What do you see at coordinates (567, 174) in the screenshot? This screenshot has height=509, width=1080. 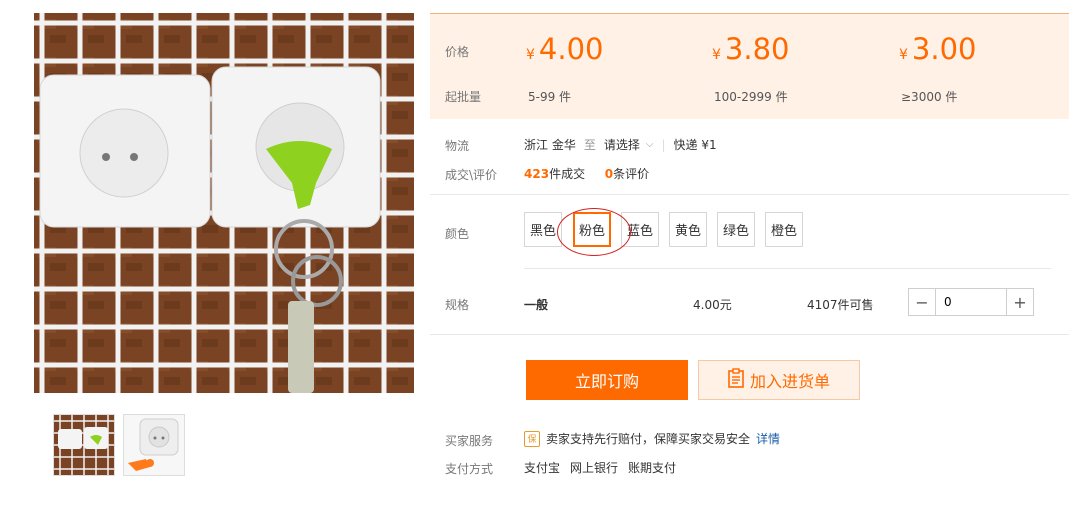 I see `deal-count-suffix: 件成交` at bounding box center [567, 174].